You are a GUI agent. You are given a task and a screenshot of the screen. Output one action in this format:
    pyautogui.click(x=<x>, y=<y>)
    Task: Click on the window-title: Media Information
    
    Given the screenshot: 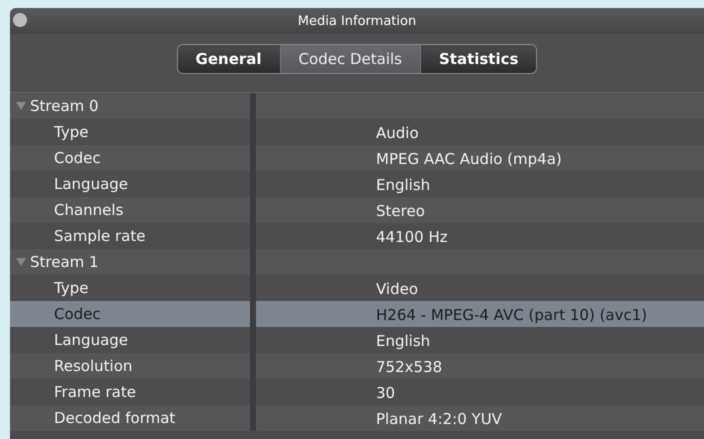 What is the action you would take?
    pyautogui.click(x=357, y=21)
    